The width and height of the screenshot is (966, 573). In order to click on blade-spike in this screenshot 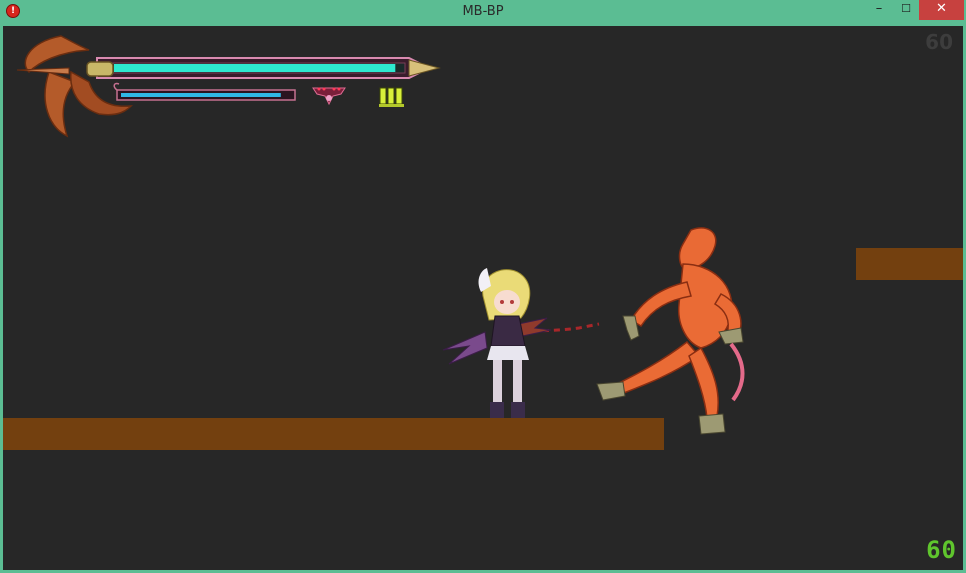, I will do `click(43, 71)`.